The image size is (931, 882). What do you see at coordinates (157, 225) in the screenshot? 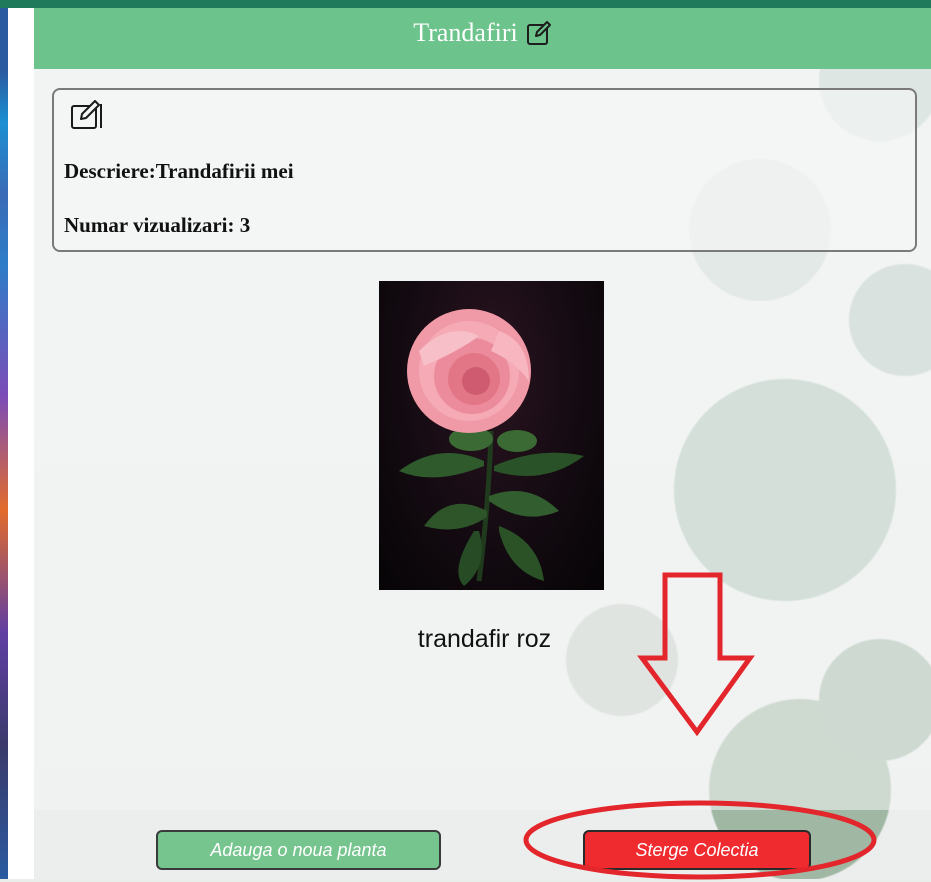
I see `view-count: Numar vizualizari: 3` at bounding box center [157, 225].